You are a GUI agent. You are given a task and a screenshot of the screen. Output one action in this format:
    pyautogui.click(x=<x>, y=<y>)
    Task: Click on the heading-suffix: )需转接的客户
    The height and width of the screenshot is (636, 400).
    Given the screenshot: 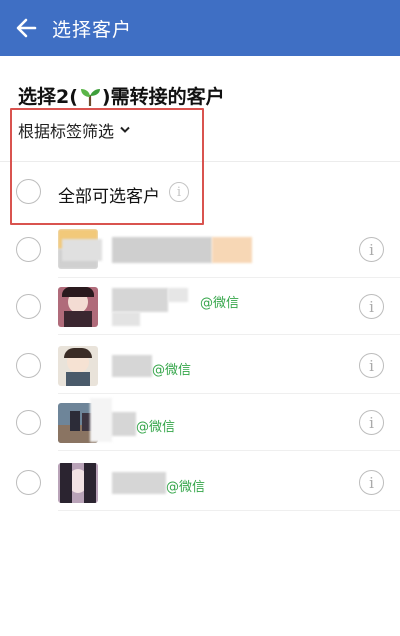 What is the action you would take?
    pyautogui.click(x=163, y=97)
    